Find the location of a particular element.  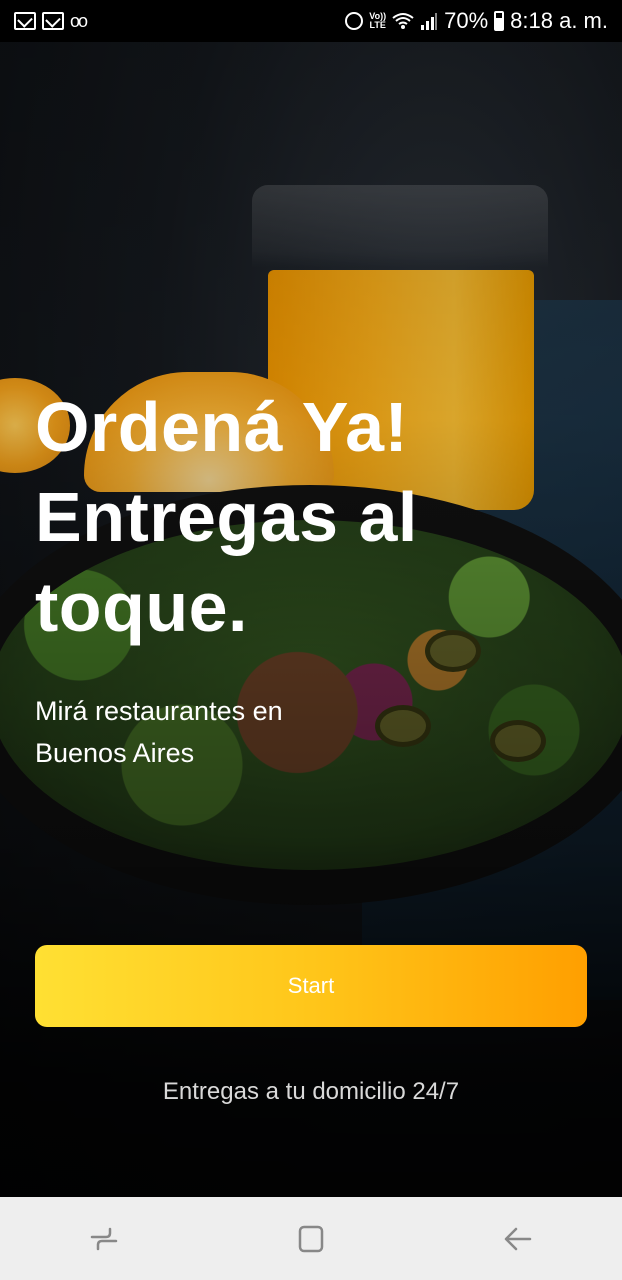

battery-percent: 70% is located at coordinates (466, 20).